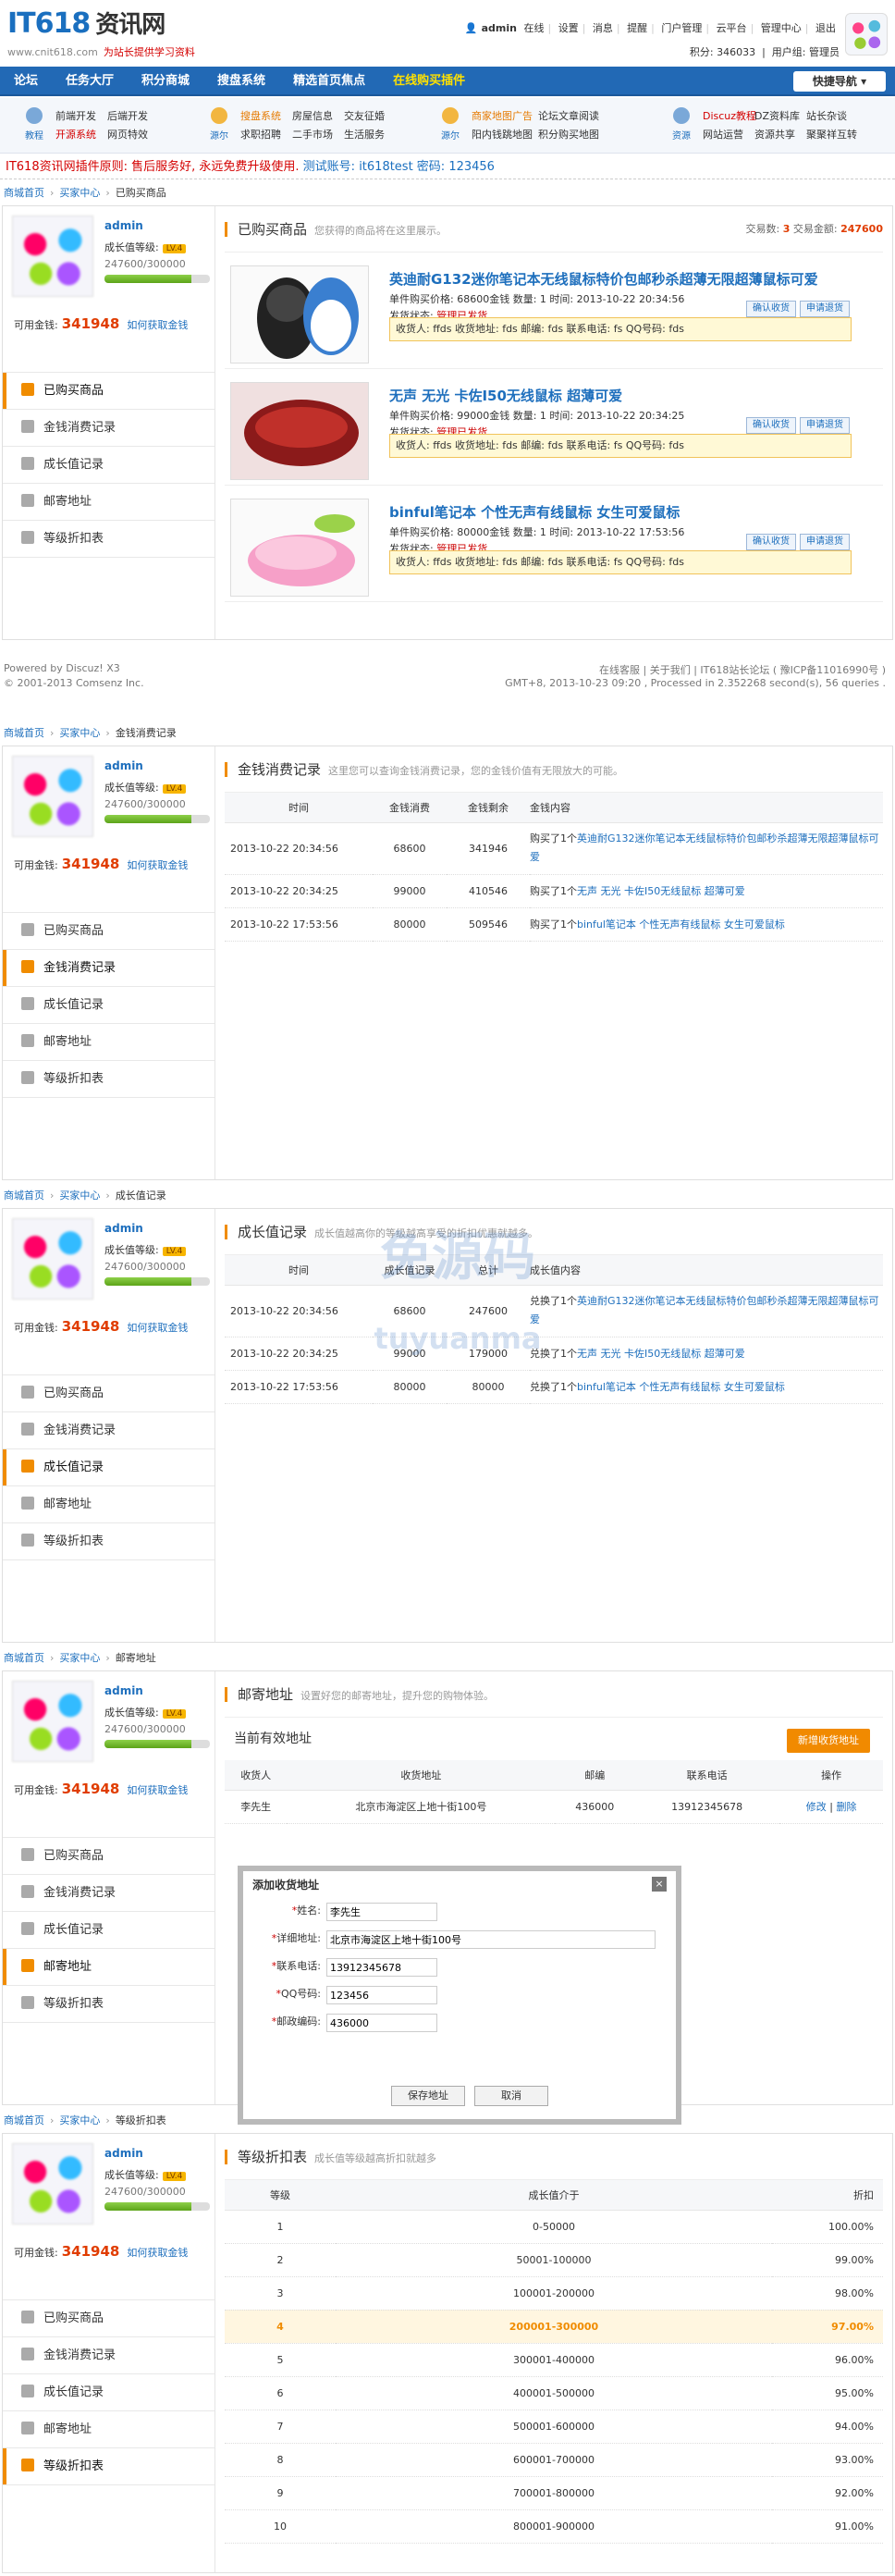  I want to click on nav-item-forum: 论坛, so click(26, 81).